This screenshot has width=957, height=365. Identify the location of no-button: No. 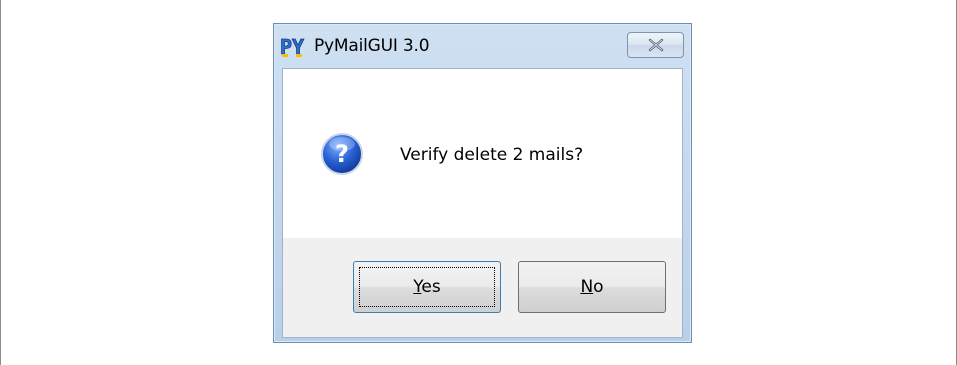
(592, 287).